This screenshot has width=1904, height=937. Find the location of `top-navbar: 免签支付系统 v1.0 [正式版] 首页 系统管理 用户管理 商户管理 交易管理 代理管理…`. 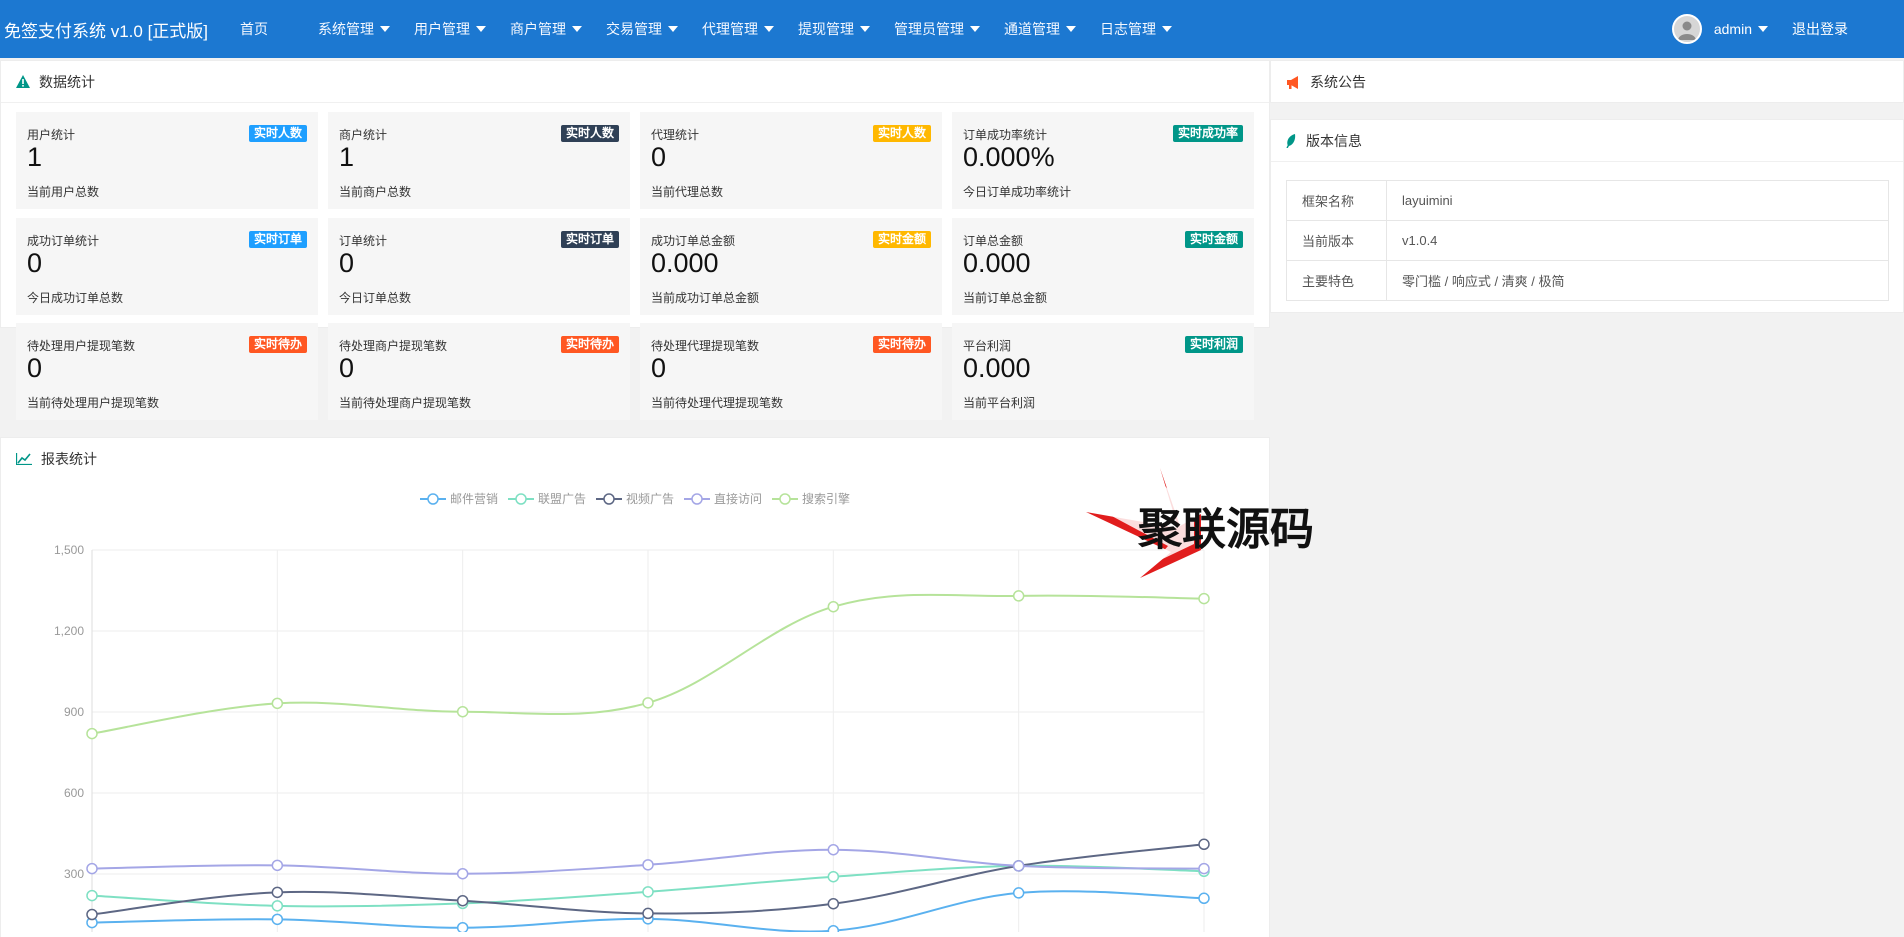

top-navbar: 免签支付系统 v1.0 [正式版] 首页 系统管理 用户管理 商户管理 交易管理 代理管理… is located at coordinates (952, 29).